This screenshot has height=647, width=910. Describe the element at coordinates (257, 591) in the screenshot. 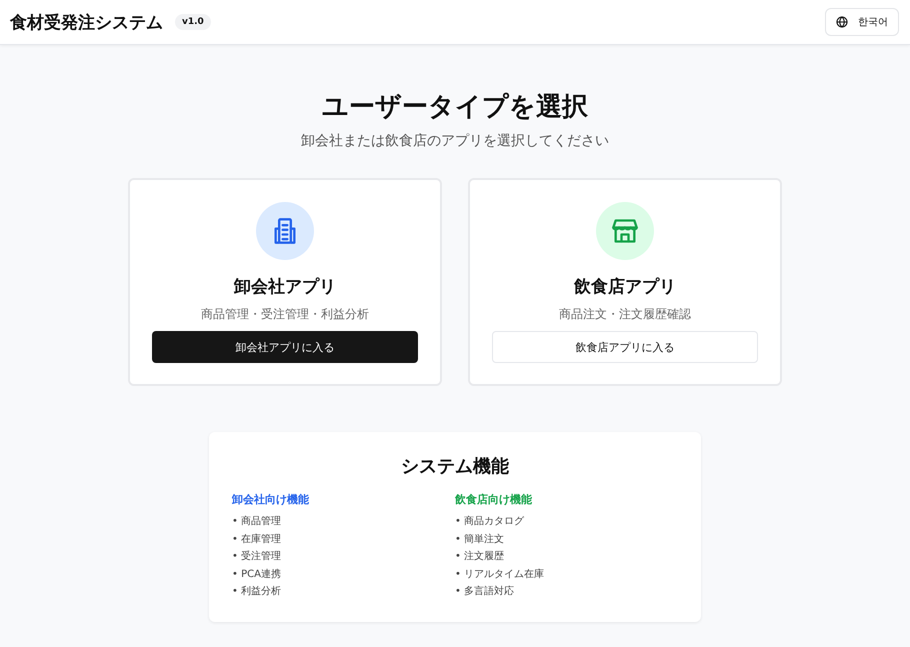

I see `feature-item: • 利益分析` at that location.